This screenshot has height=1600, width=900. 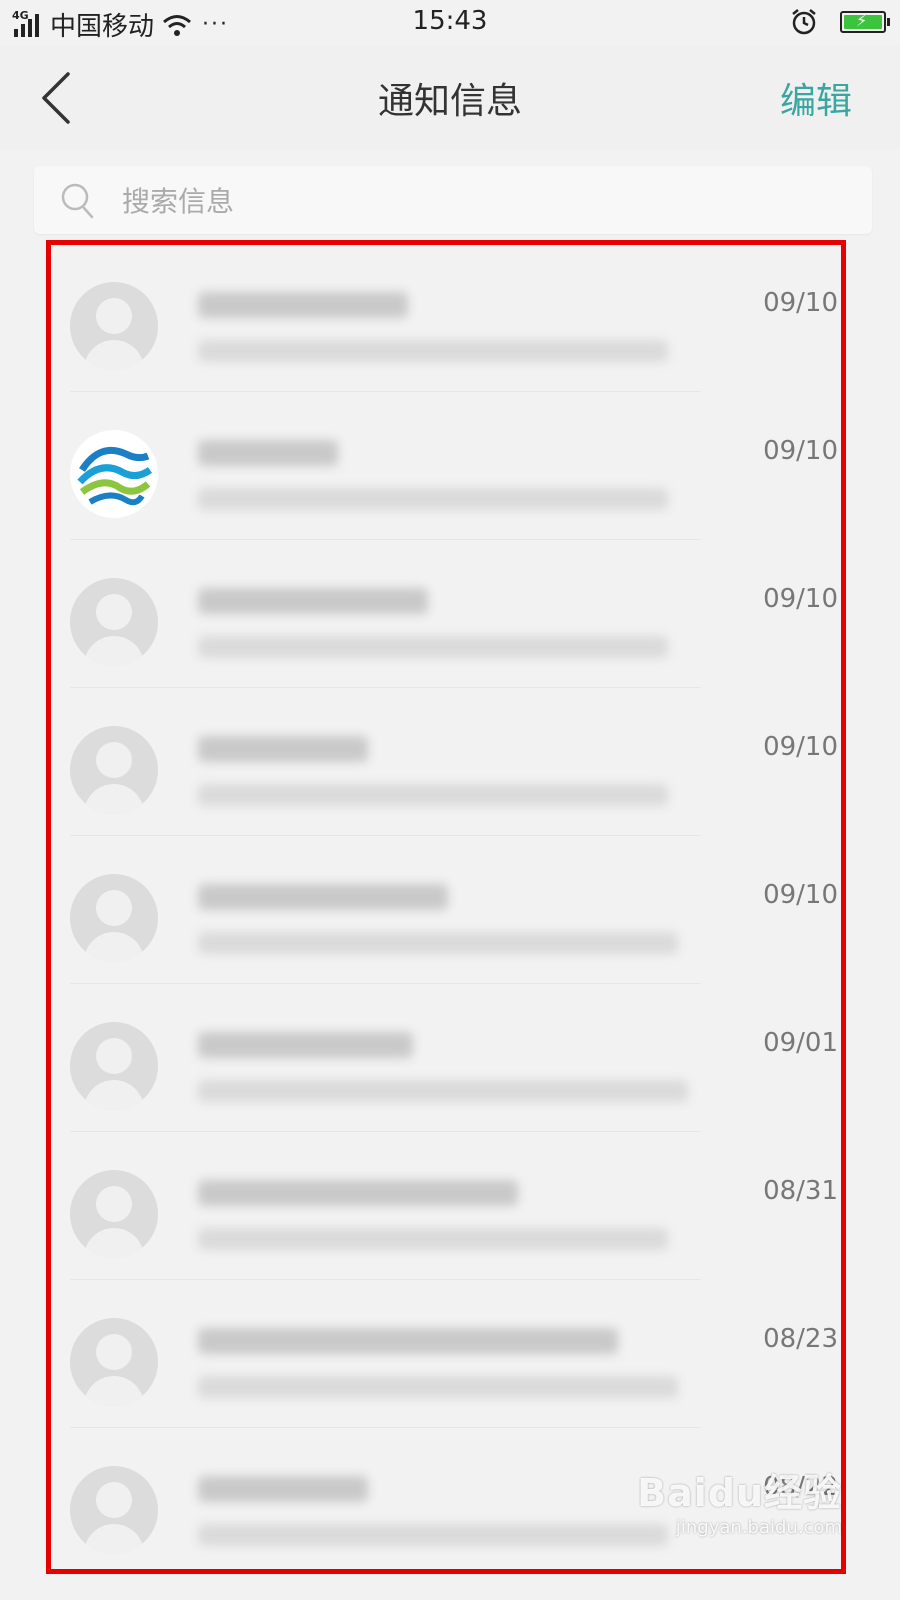 What do you see at coordinates (758, 1527) in the screenshot?
I see `watermark-url: jingyan.baidu.com` at bounding box center [758, 1527].